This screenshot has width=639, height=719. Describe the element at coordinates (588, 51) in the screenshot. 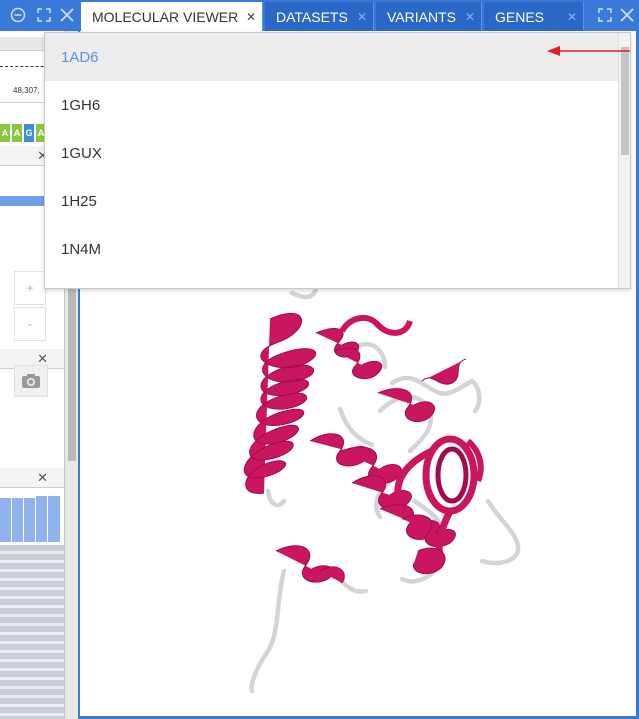

I see `pointer-arrow-icon` at that location.